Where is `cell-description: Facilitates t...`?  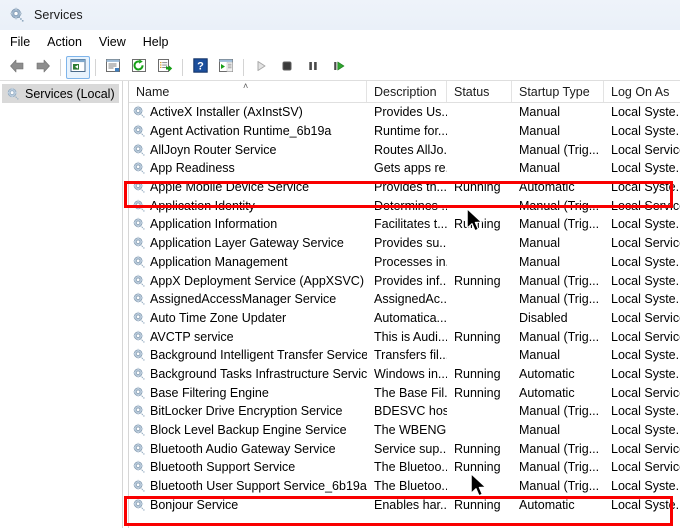 cell-description: Facilitates t... is located at coordinates (407, 224).